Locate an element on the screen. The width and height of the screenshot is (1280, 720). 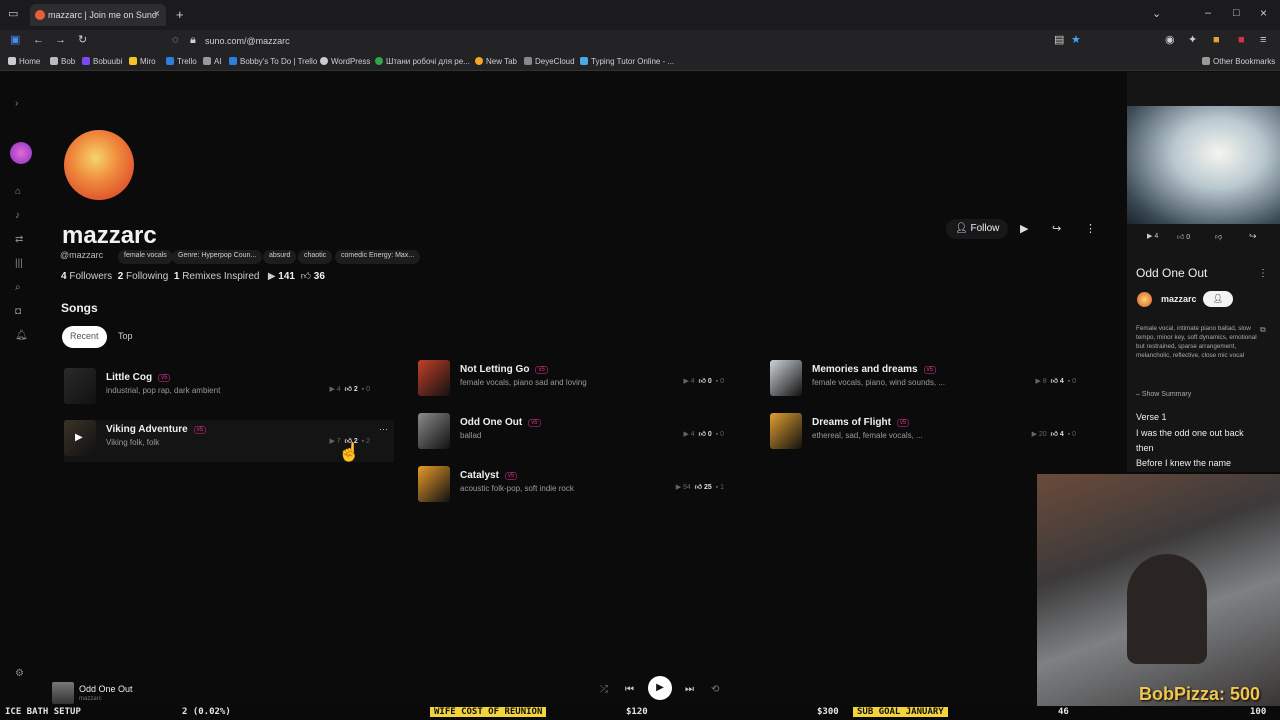
hamburger-menu-icon: ≡ is located at coordinates (1263, 40).